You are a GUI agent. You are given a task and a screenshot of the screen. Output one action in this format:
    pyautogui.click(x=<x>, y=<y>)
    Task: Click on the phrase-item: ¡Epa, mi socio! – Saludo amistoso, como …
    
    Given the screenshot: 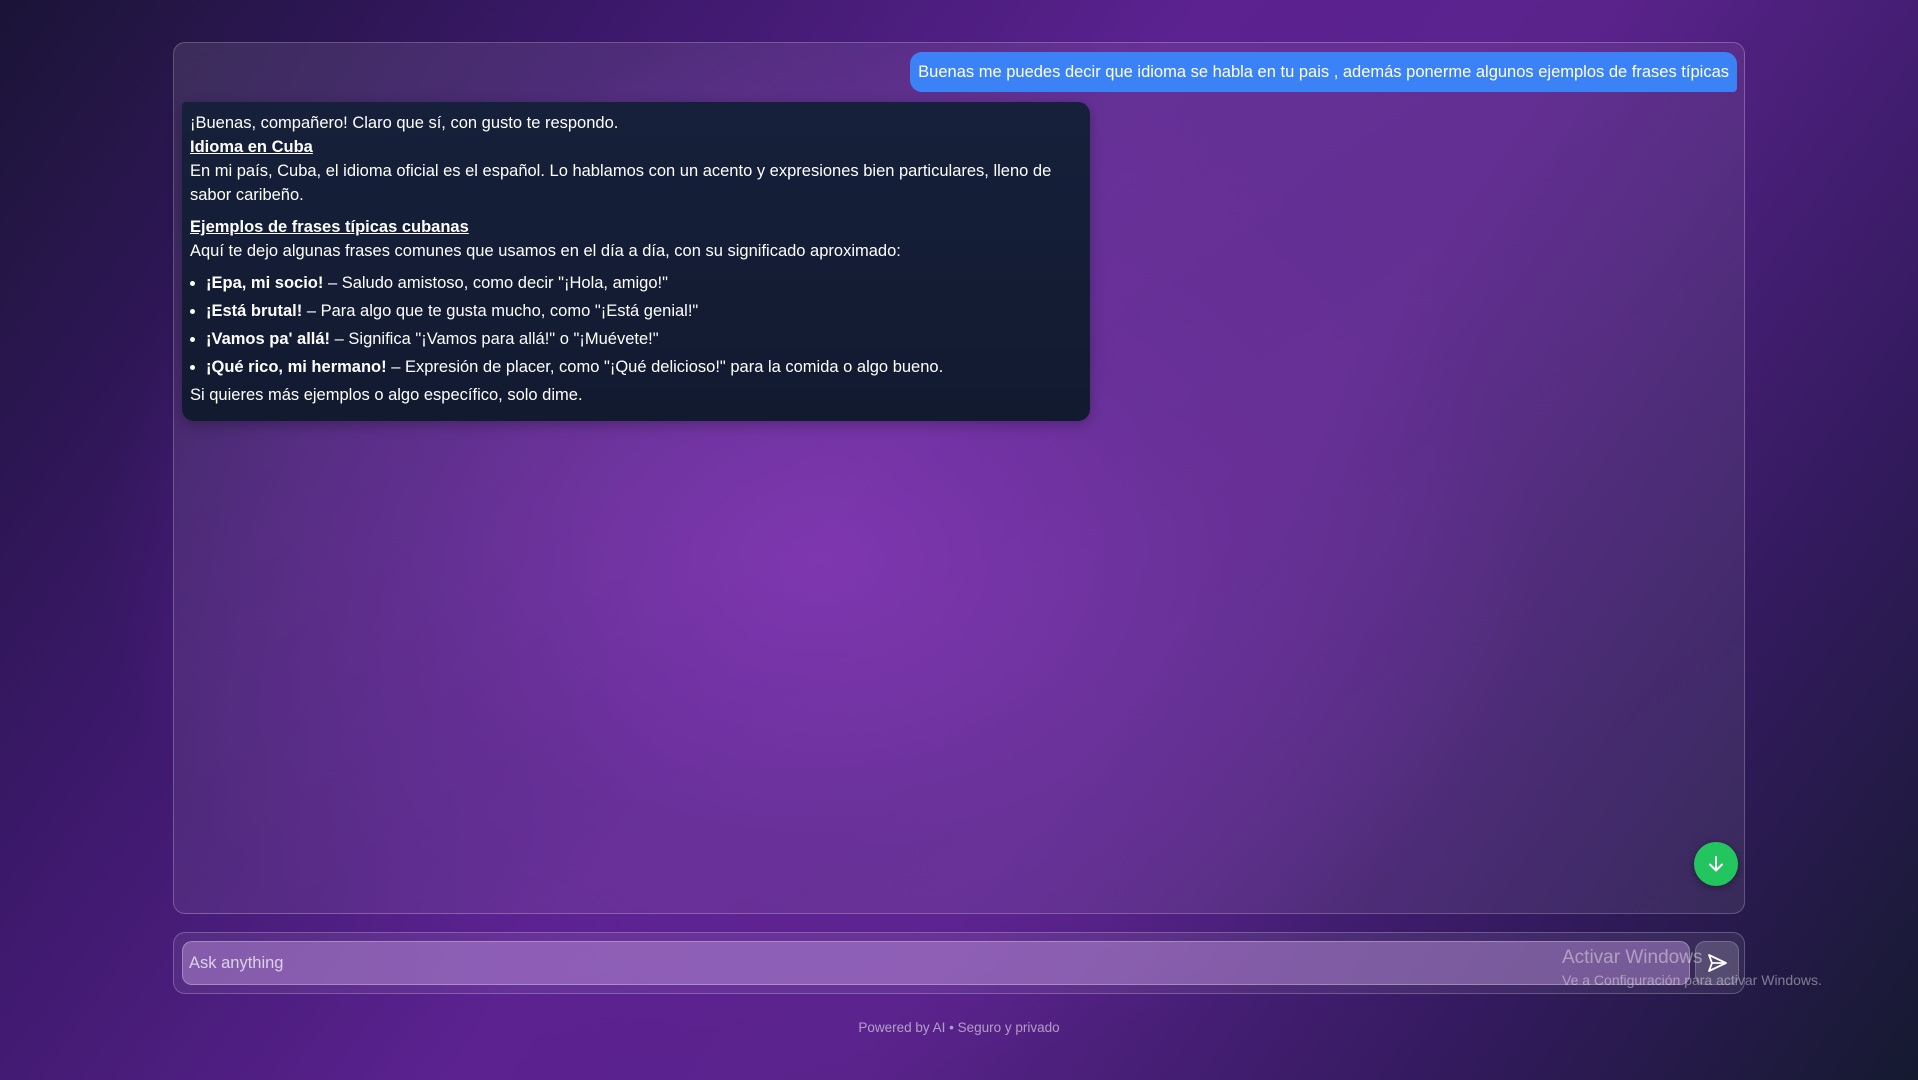 What is the action you would take?
    pyautogui.click(x=644, y=283)
    